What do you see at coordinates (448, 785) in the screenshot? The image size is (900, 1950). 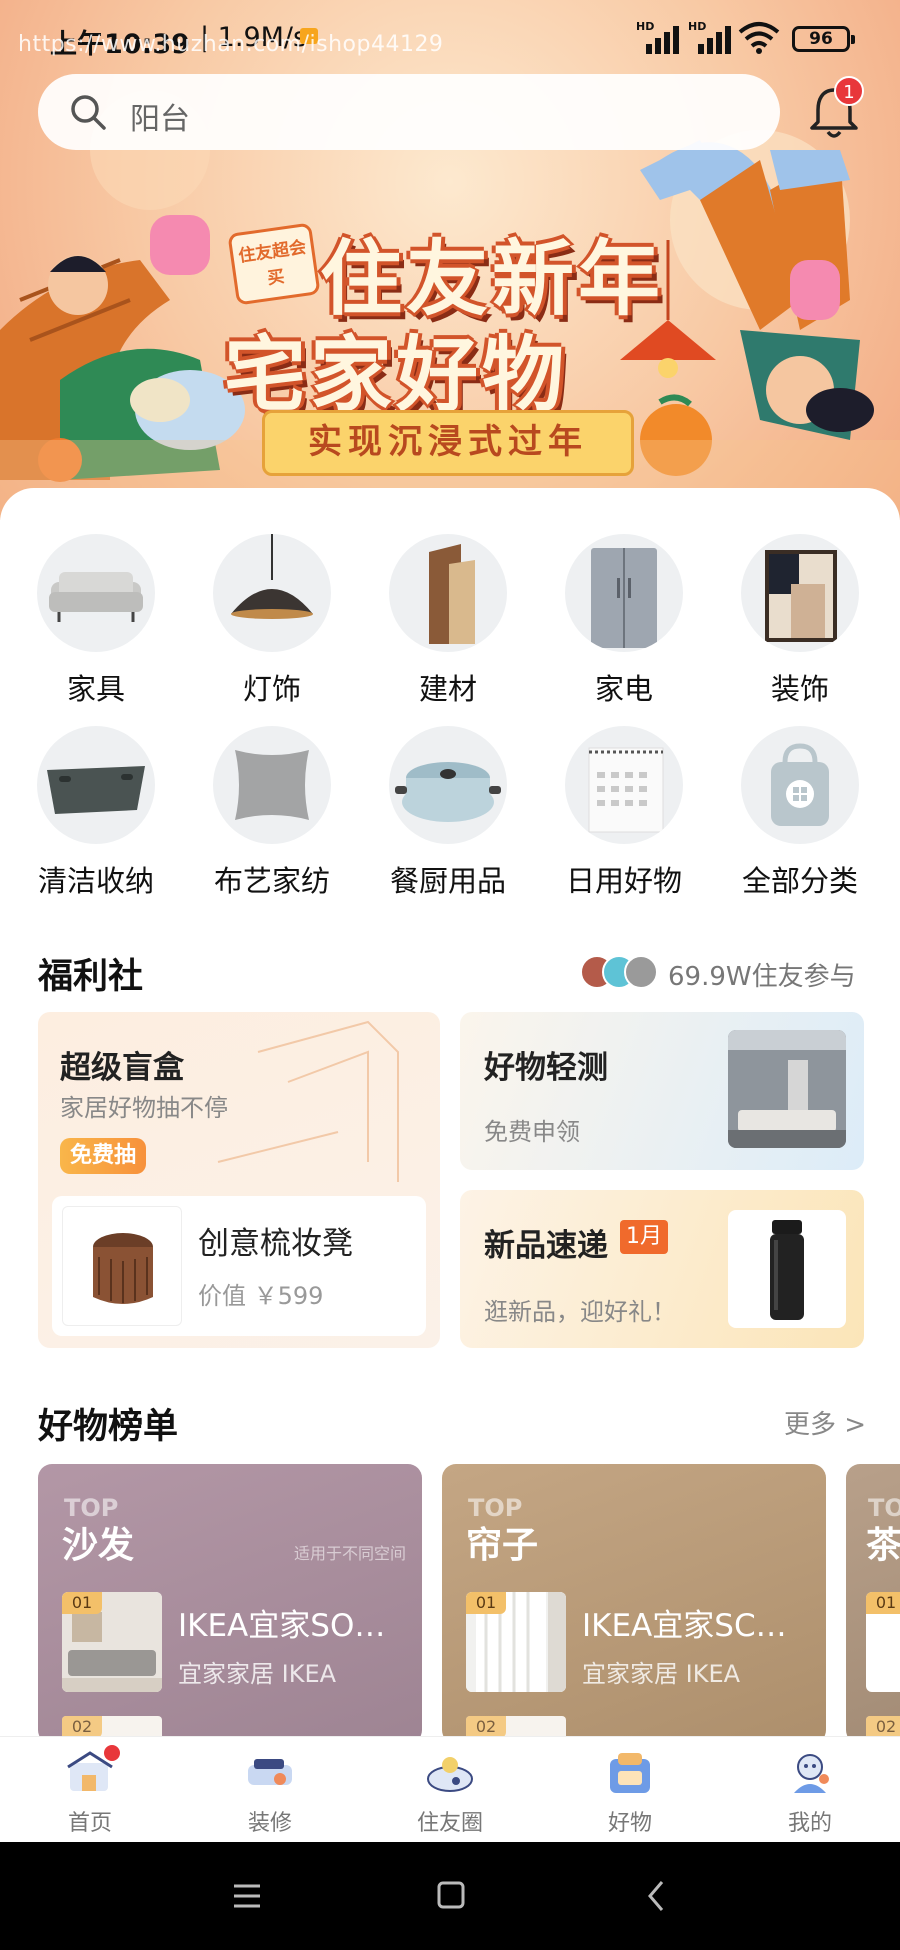 I see `pot-icon` at bounding box center [448, 785].